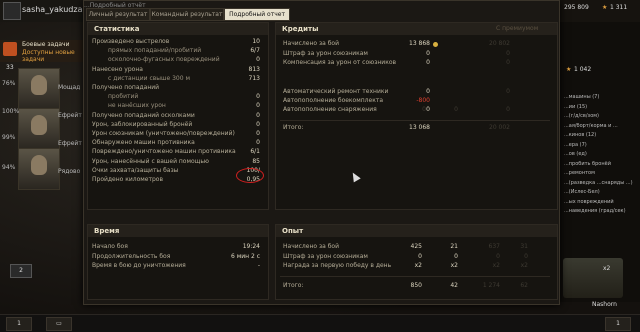  I want to click on tank-image, so click(593, 278).